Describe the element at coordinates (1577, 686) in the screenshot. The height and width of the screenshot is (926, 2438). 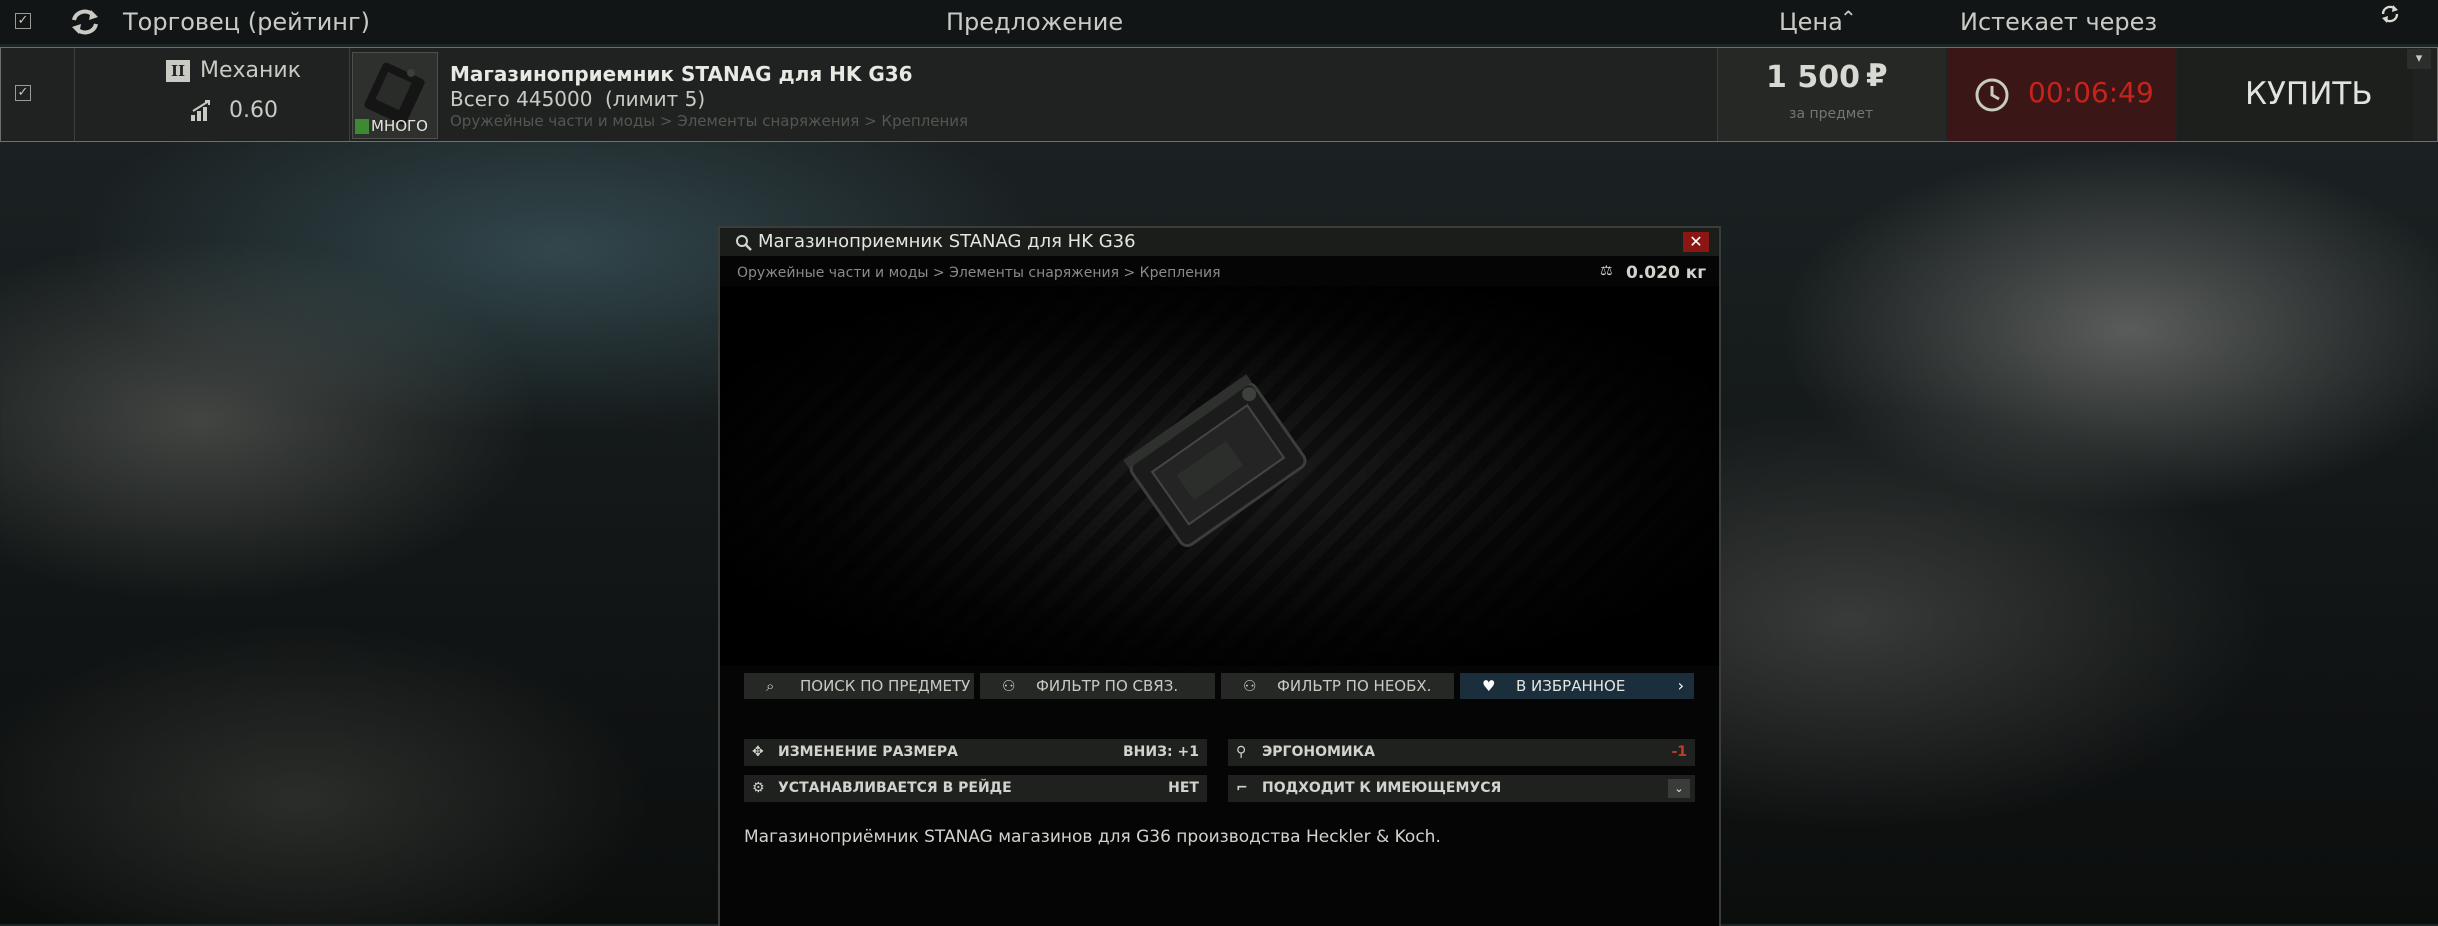
I see `add-to-favorites-button: ♥ В ИЗБРАННОЕ ›` at that location.